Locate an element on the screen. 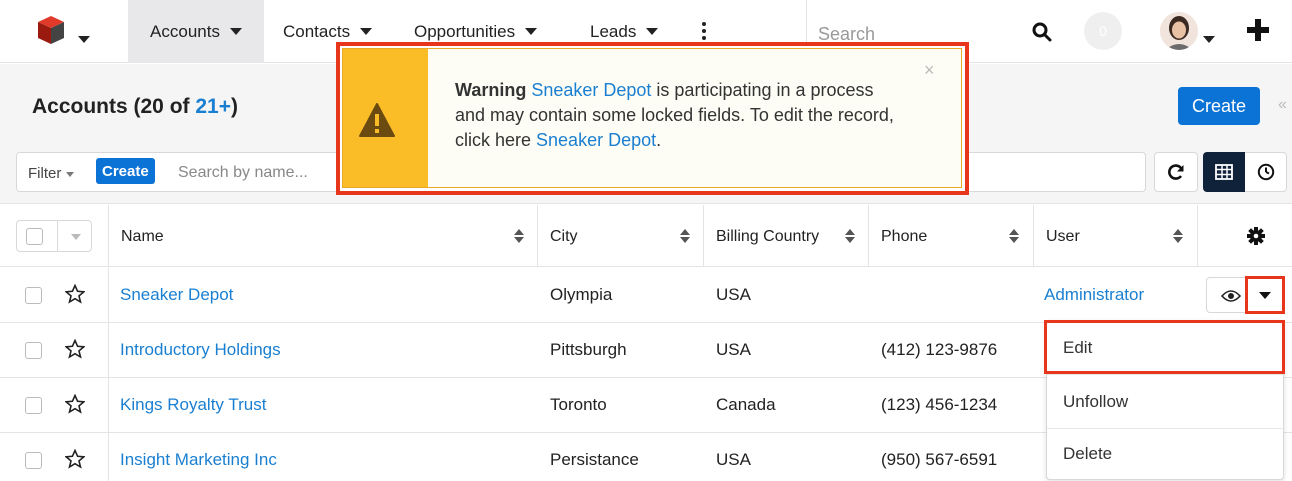 The width and height of the screenshot is (1292, 481). filter-label: Filter is located at coordinates (45, 173).